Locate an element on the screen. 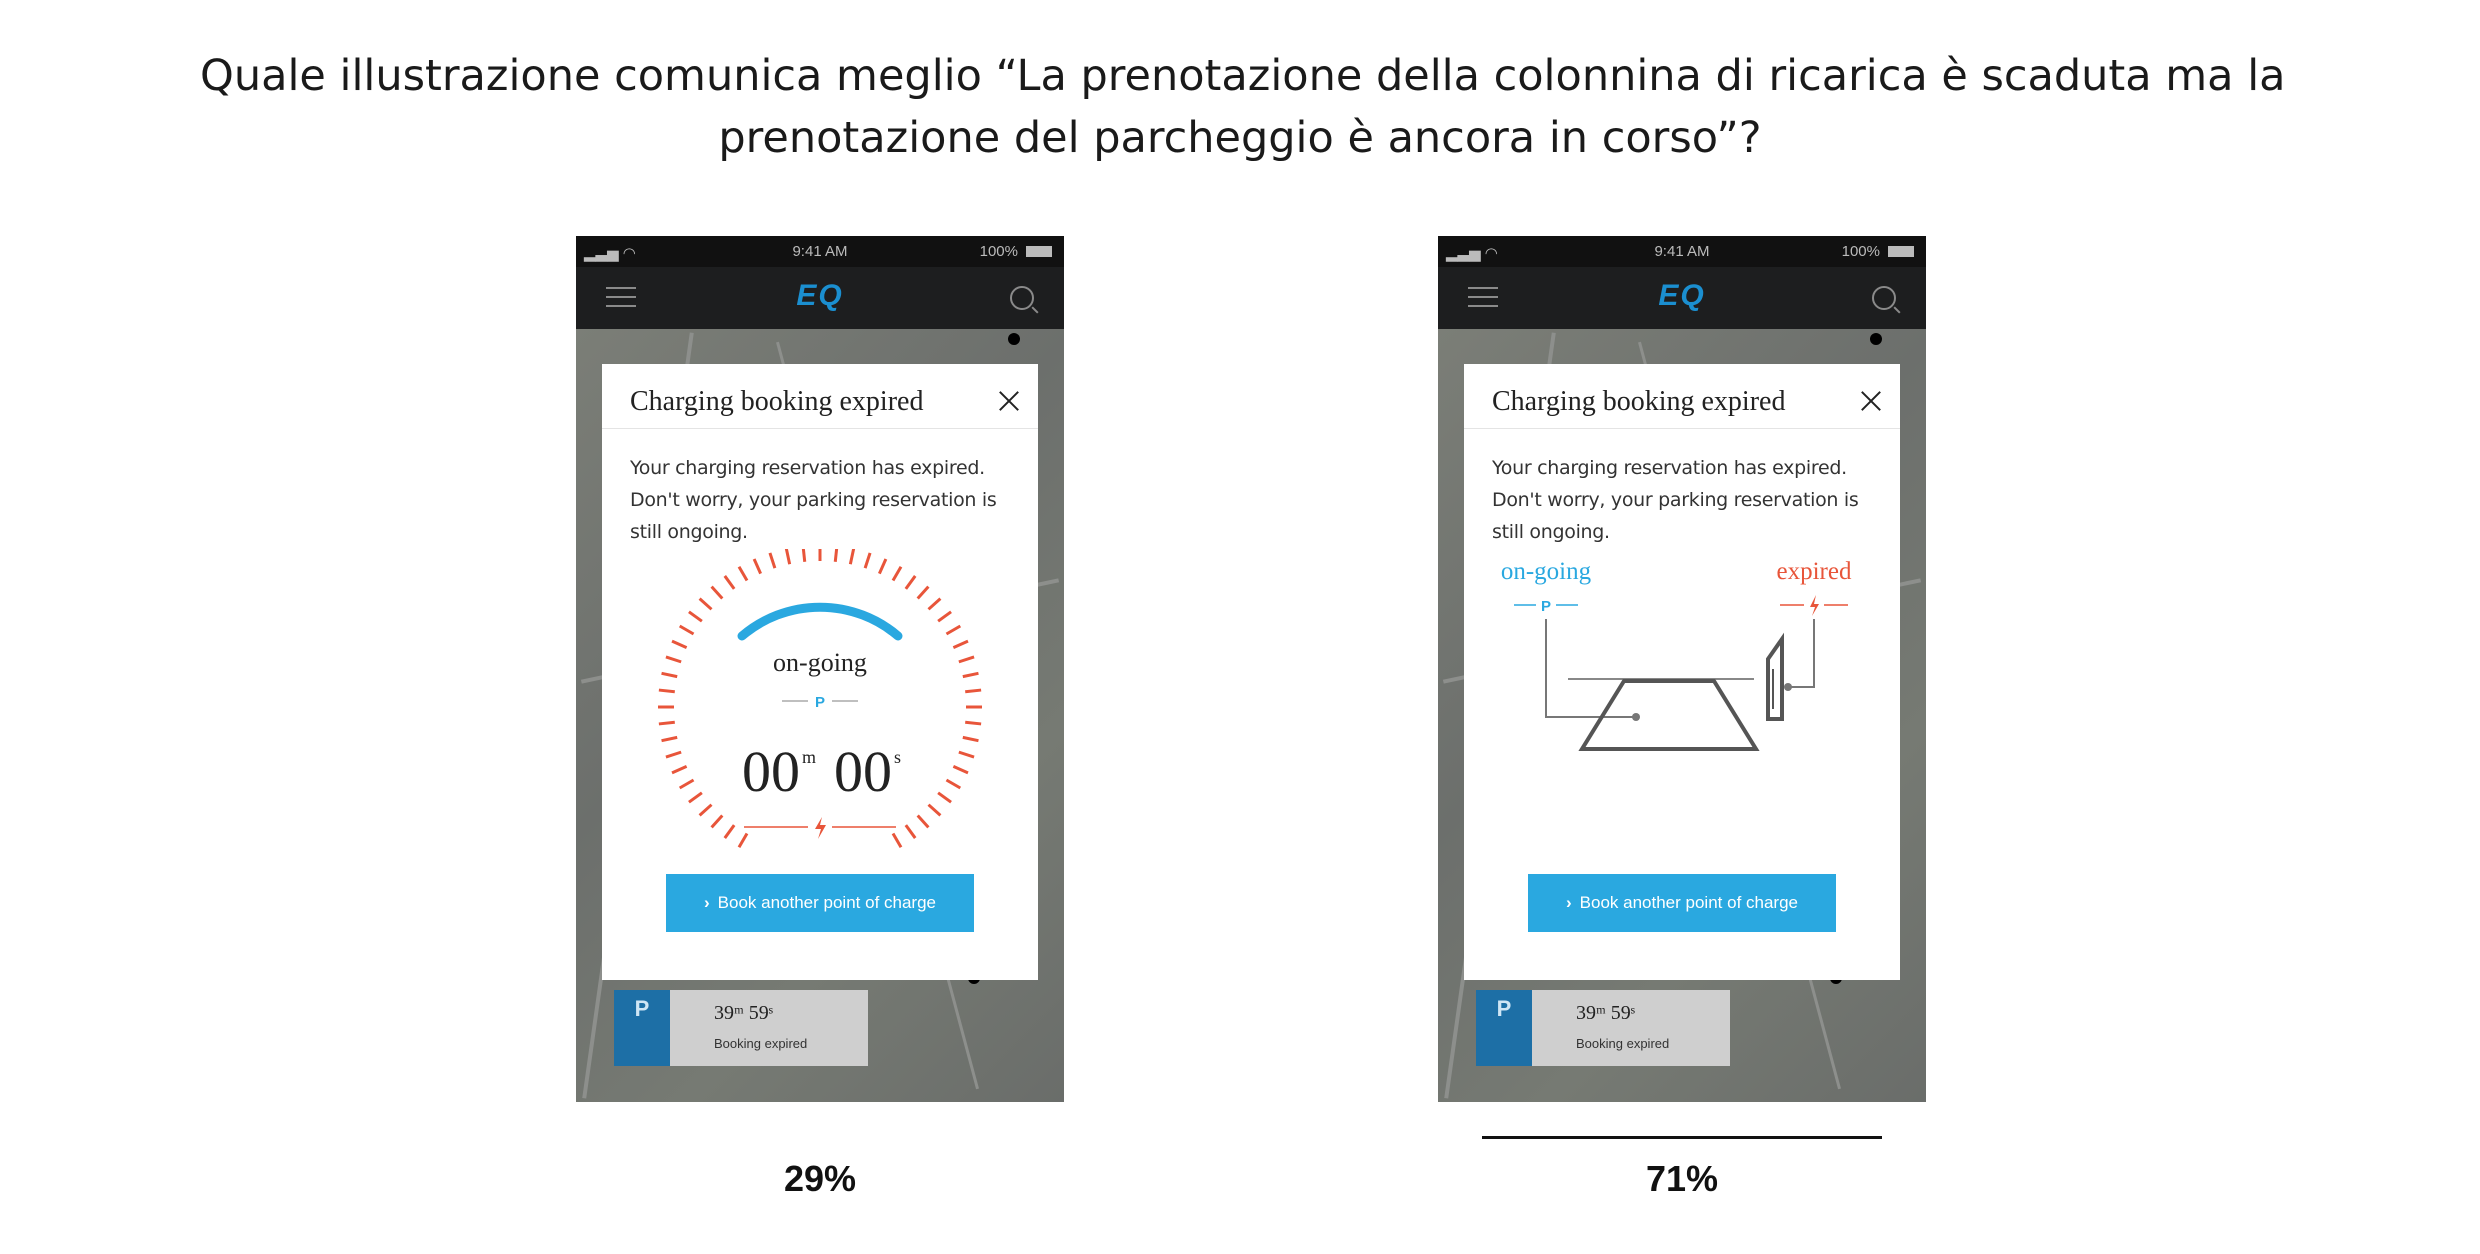 Image resolution: width=2480 pixels, height=1254 pixels. chevron-right-icon: › is located at coordinates (707, 902).